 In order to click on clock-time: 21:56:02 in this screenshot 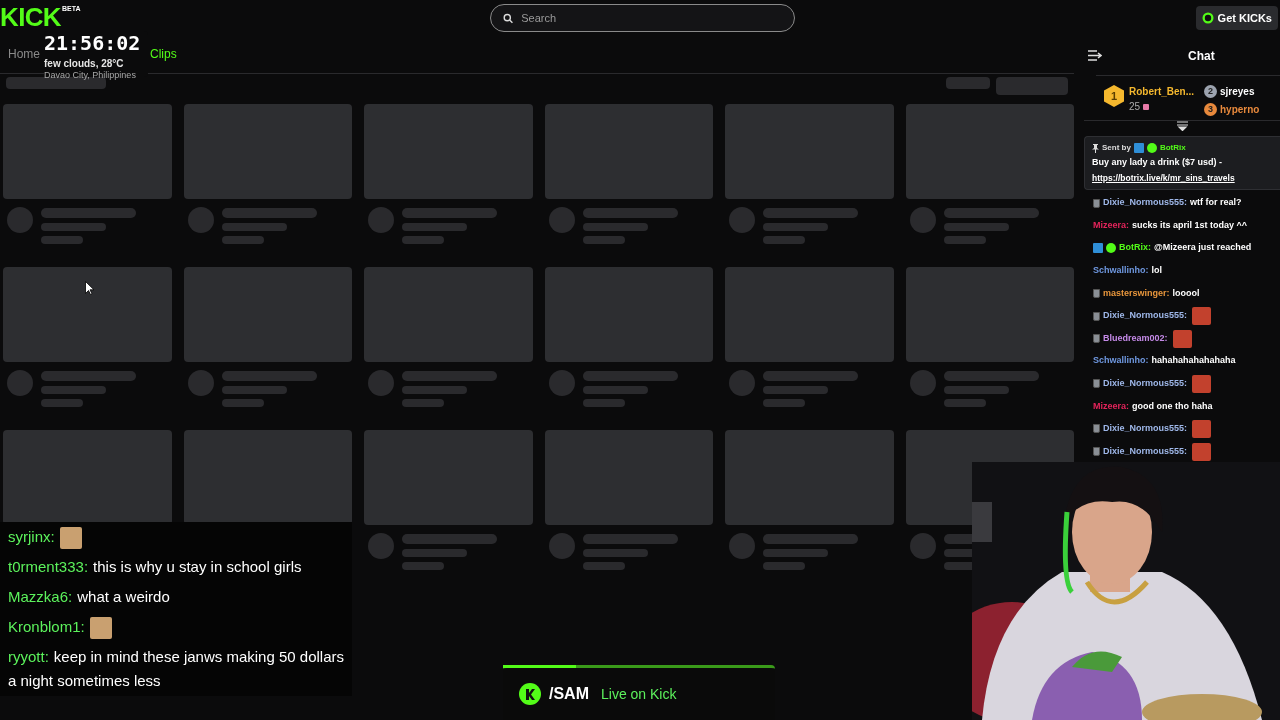, I will do `click(93, 43)`.